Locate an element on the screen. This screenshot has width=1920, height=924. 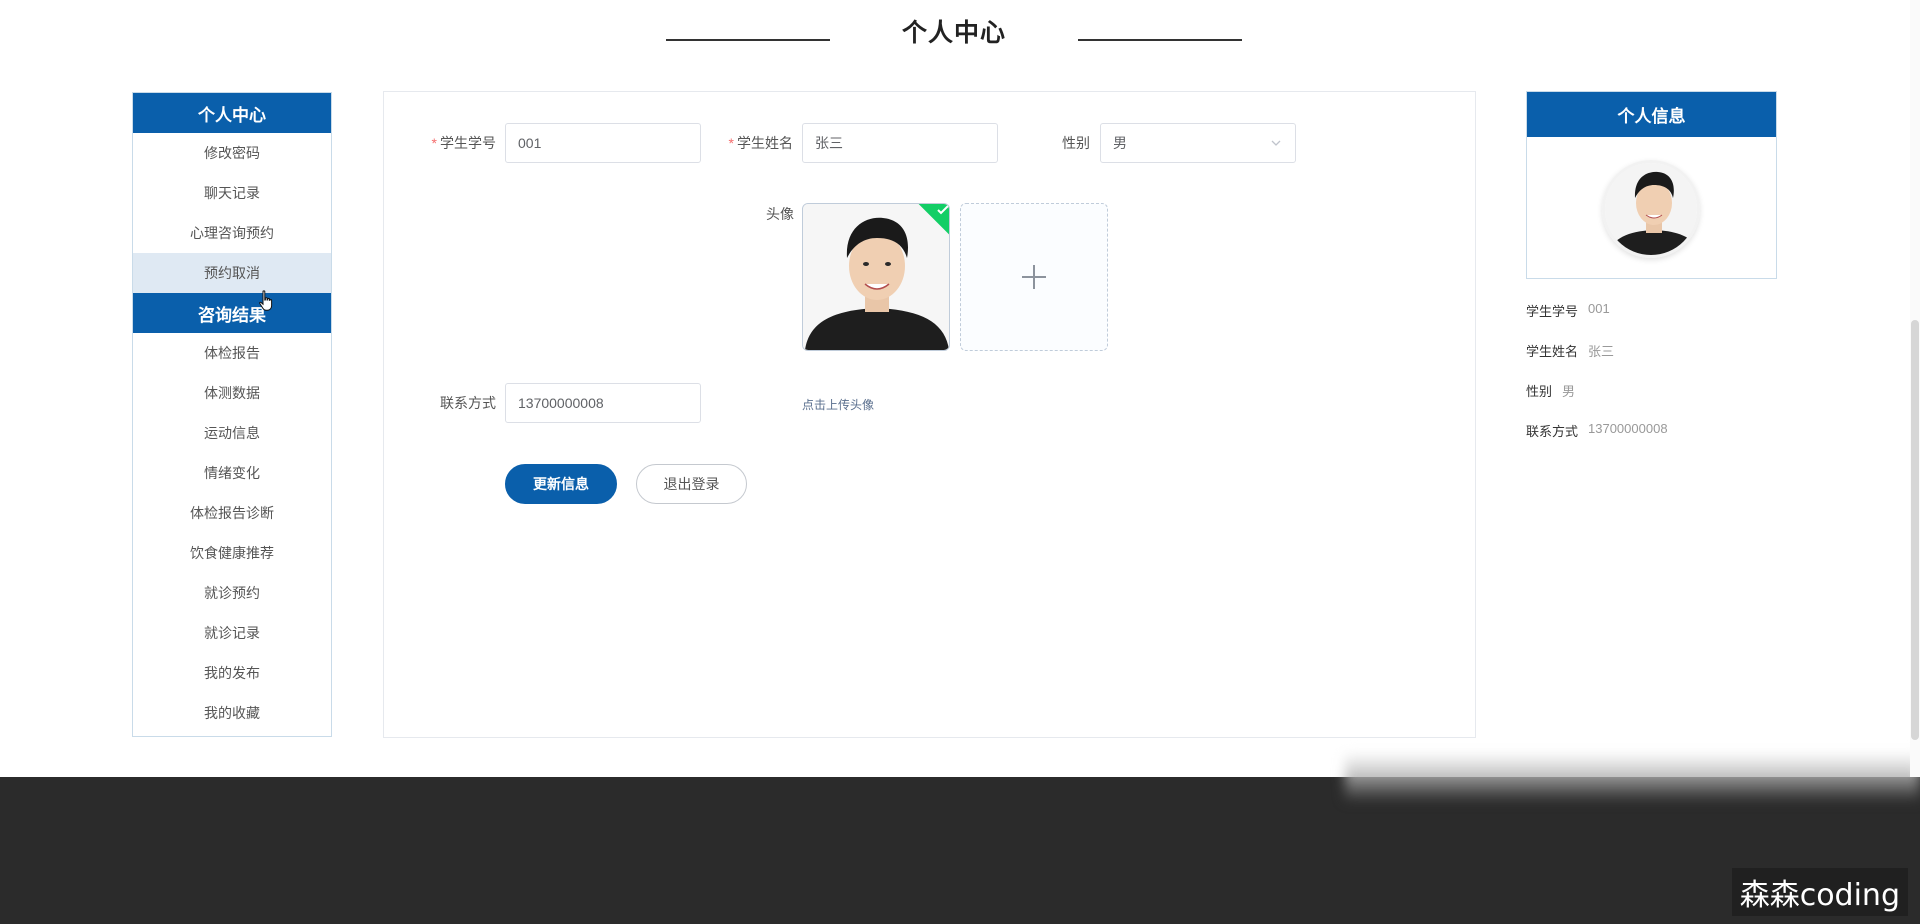
logout-button: 退出登录 is located at coordinates (691, 484).